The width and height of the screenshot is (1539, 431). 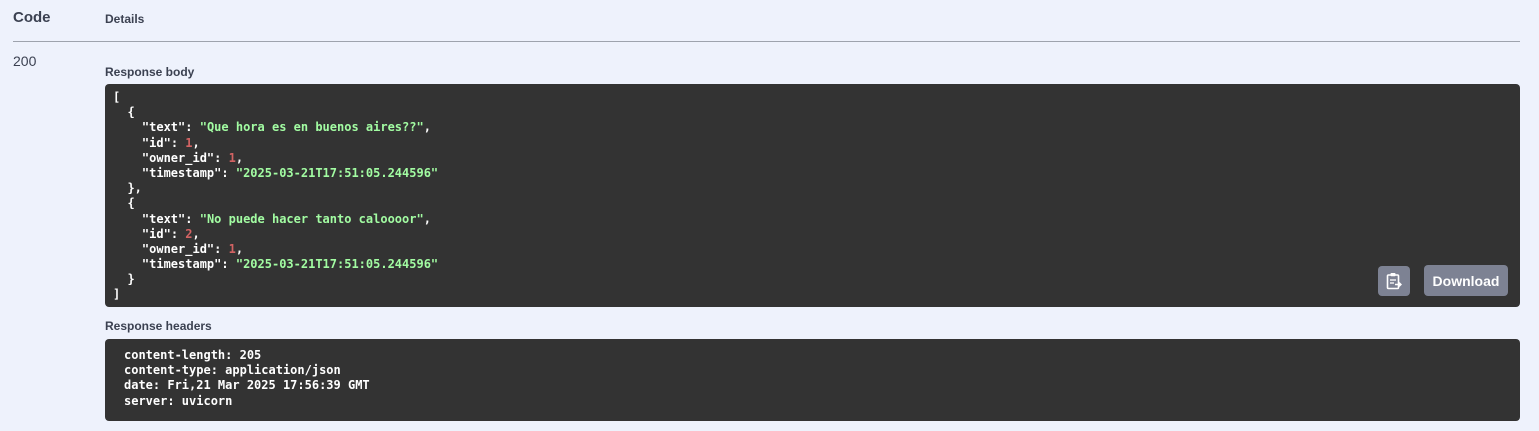 What do you see at coordinates (178, 400) in the screenshot?
I see `header-line: server: uvicorn` at bounding box center [178, 400].